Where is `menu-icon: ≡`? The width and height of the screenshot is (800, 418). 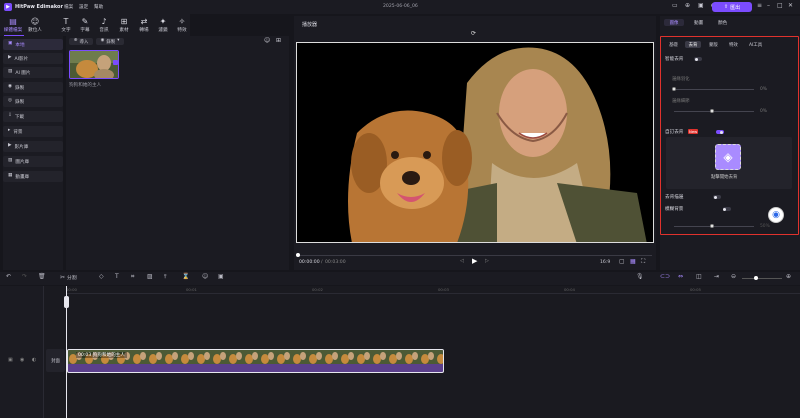 menu-icon: ≡ is located at coordinates (759, 6).